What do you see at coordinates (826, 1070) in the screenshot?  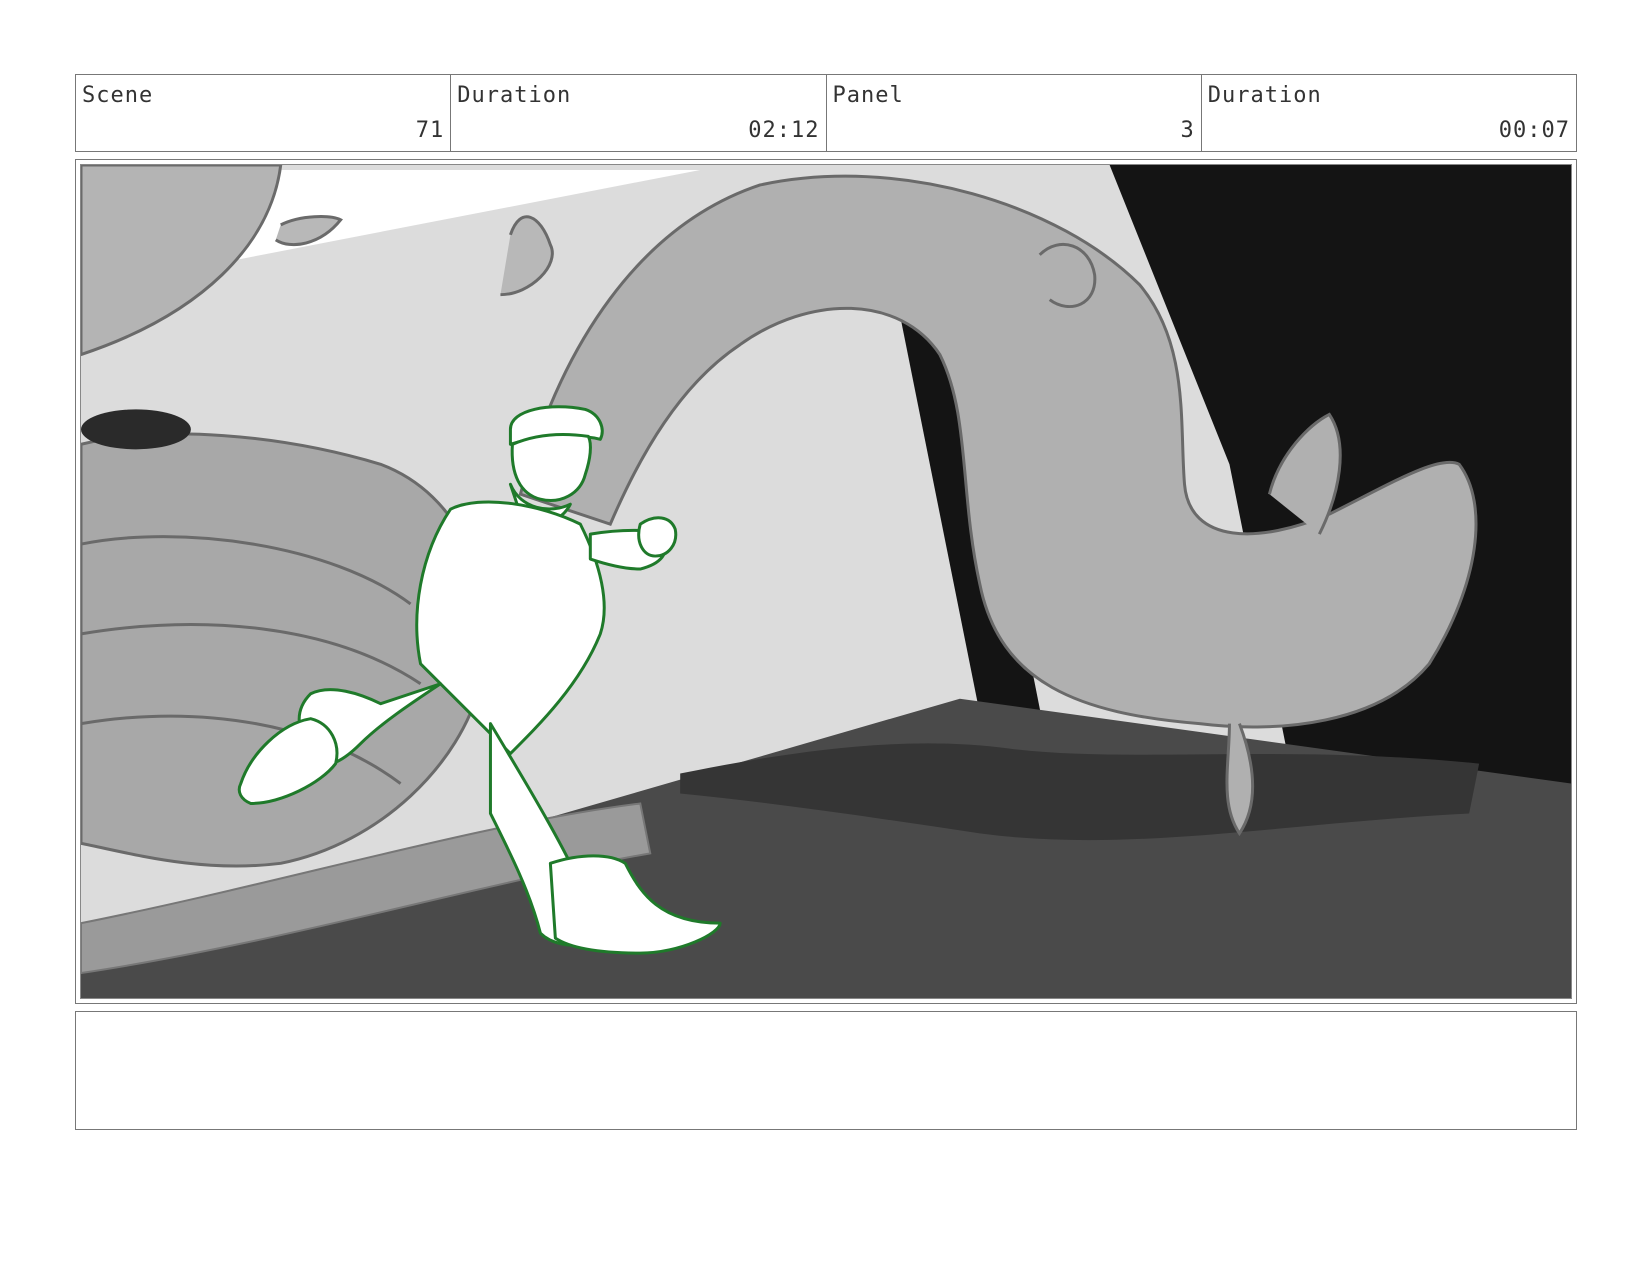 I see `panel-notes-box` at bounding box center [826, 1070].